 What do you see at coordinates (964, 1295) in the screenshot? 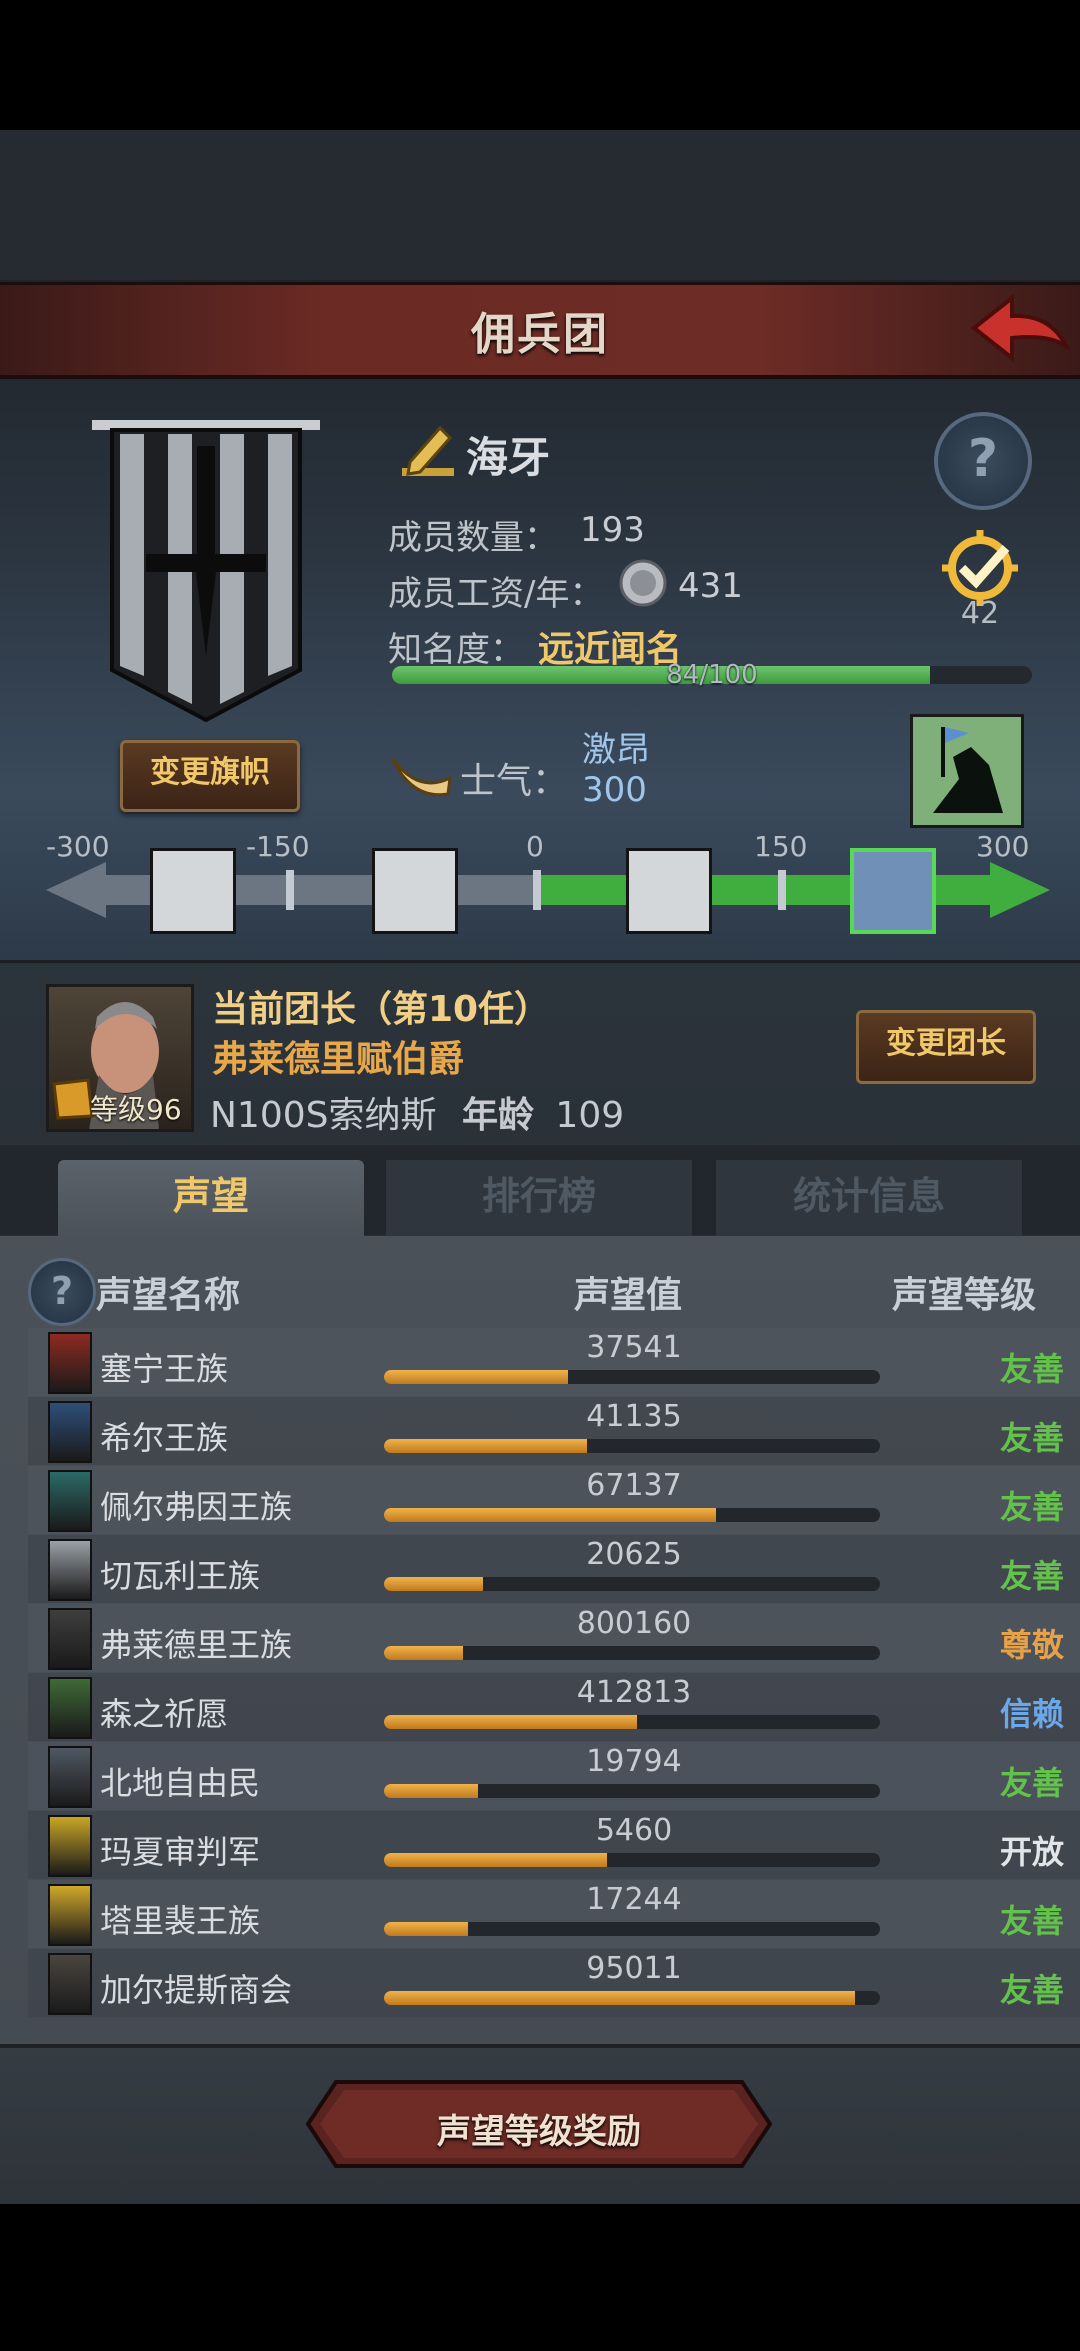
I see `col-header-level: 声望等级` at bounding box center [964, 1295].